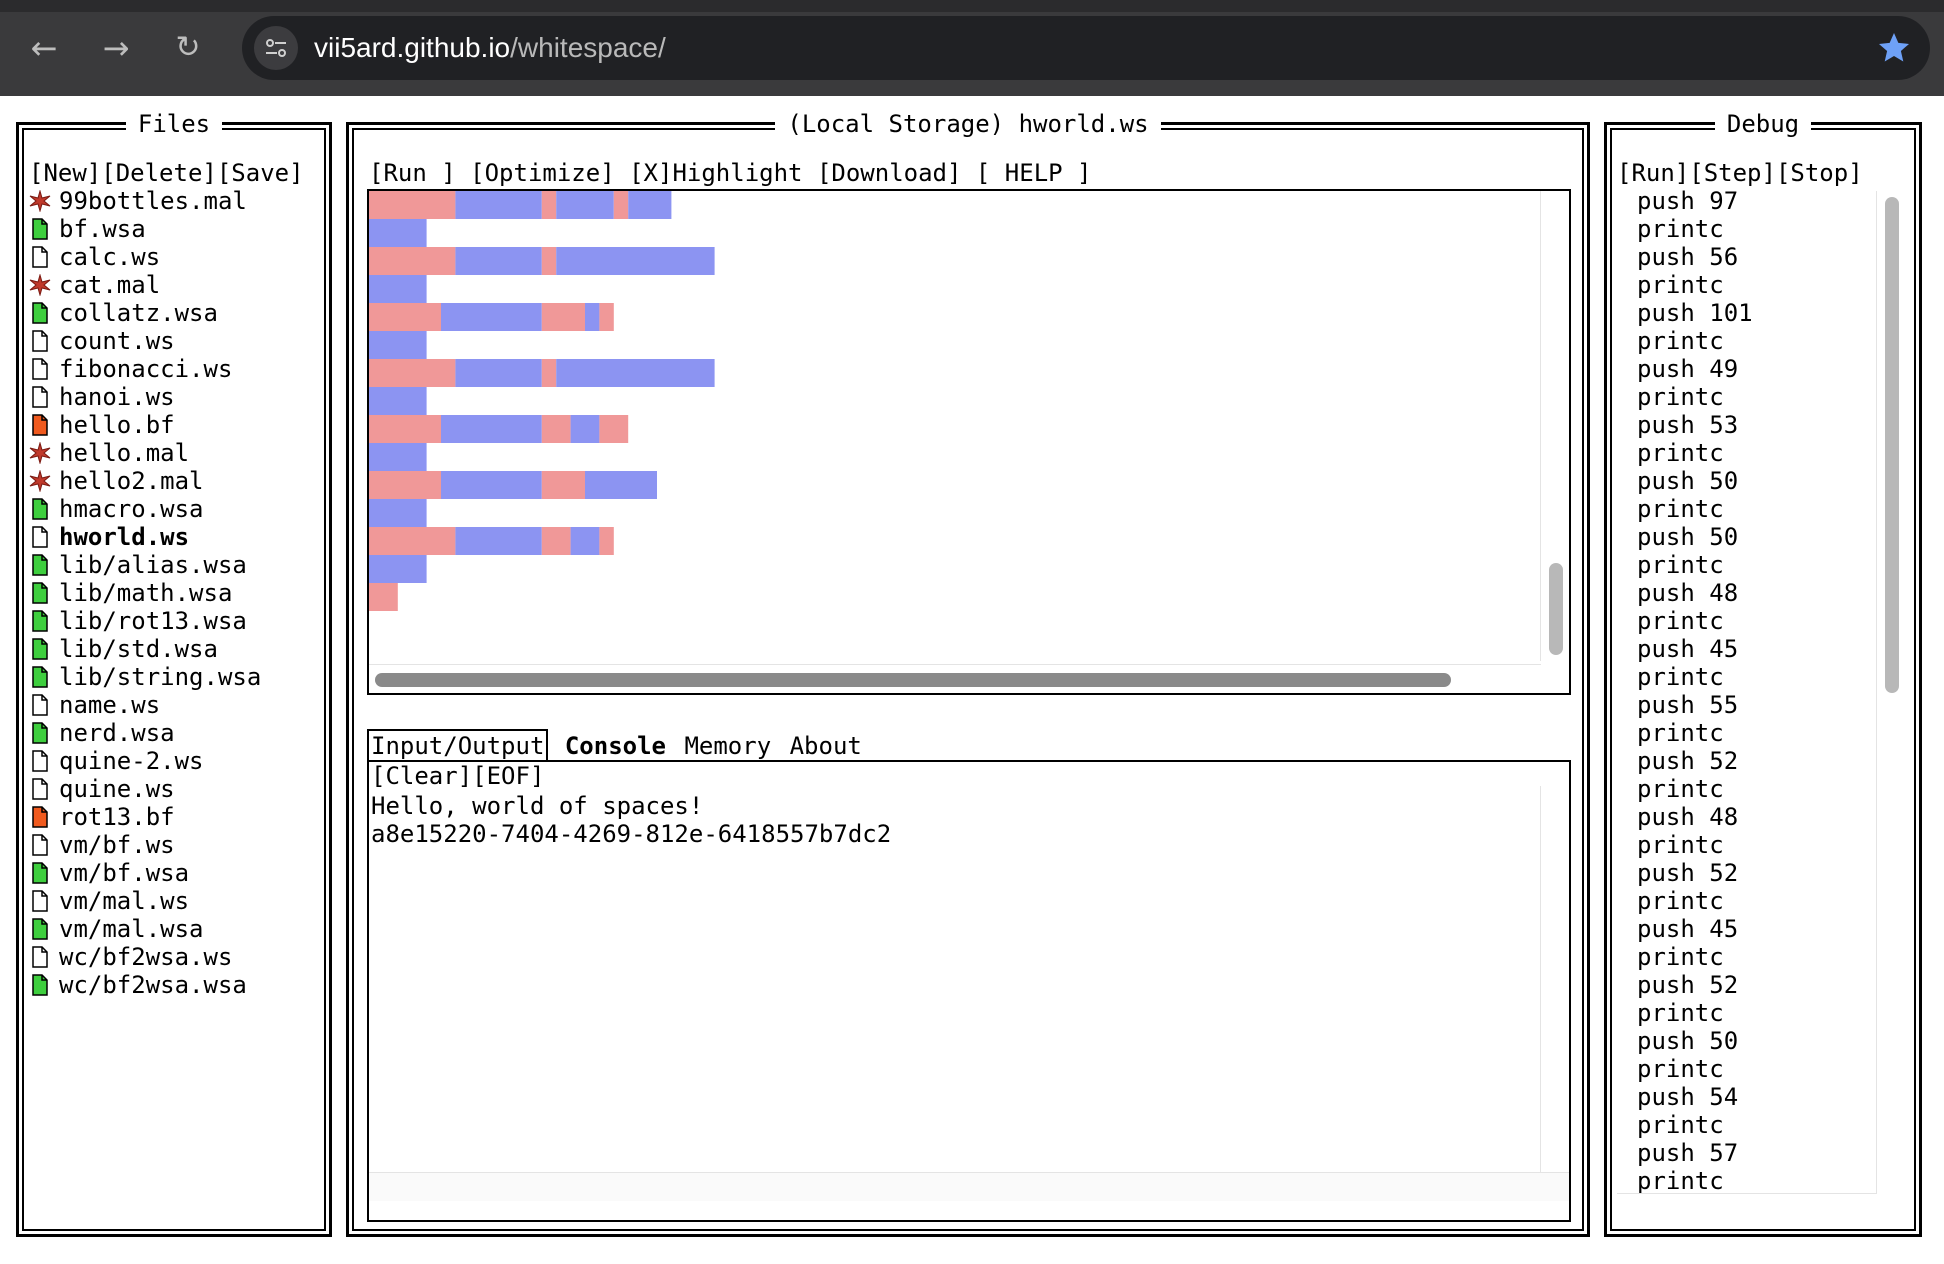 This screenshot has width=1944, height=1264. What do you see at coordinates (1762, 257) in the screenshot?
I see `instruction-row: push 56` at bounding box center [1762, 257].